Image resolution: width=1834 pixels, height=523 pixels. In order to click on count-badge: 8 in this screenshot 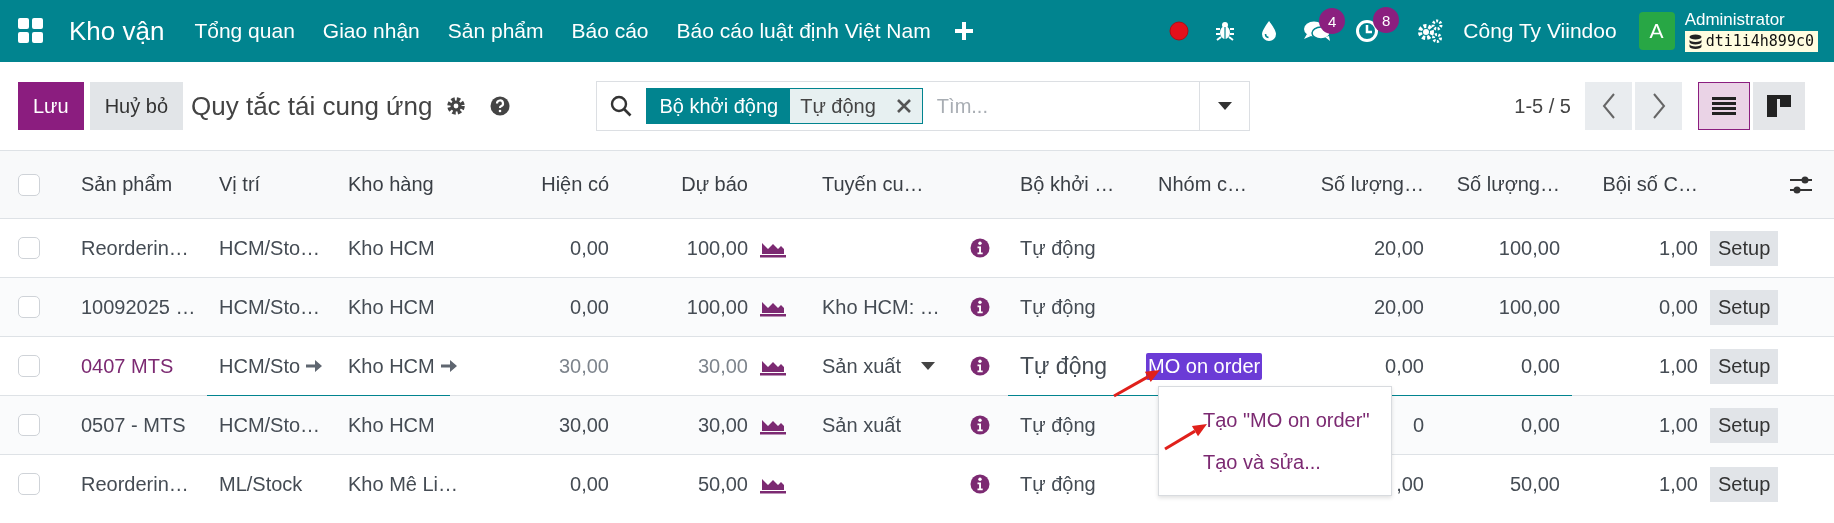, I will do `click(1386, 20)`.